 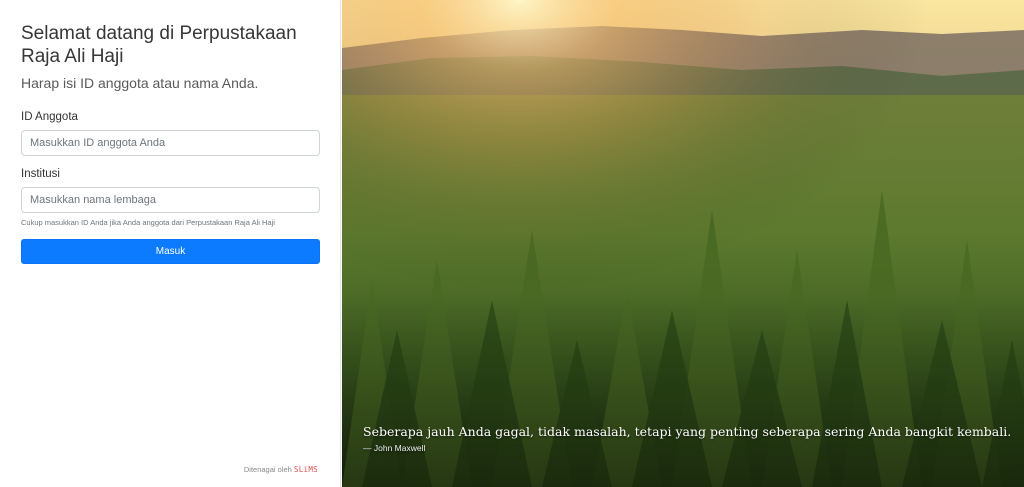 What do you see at coordinates (267, 469) in the screenshot?
I see `powered-by-text: Ditenagai oleh` at bounding box center [267, 469].